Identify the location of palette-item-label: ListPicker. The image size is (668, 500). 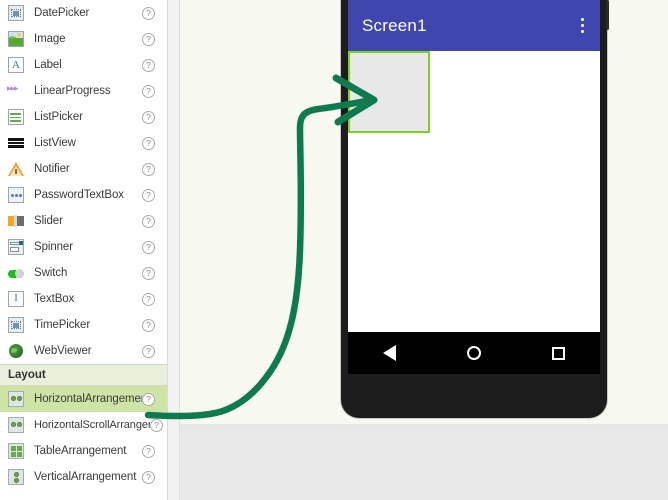
(58, 117).